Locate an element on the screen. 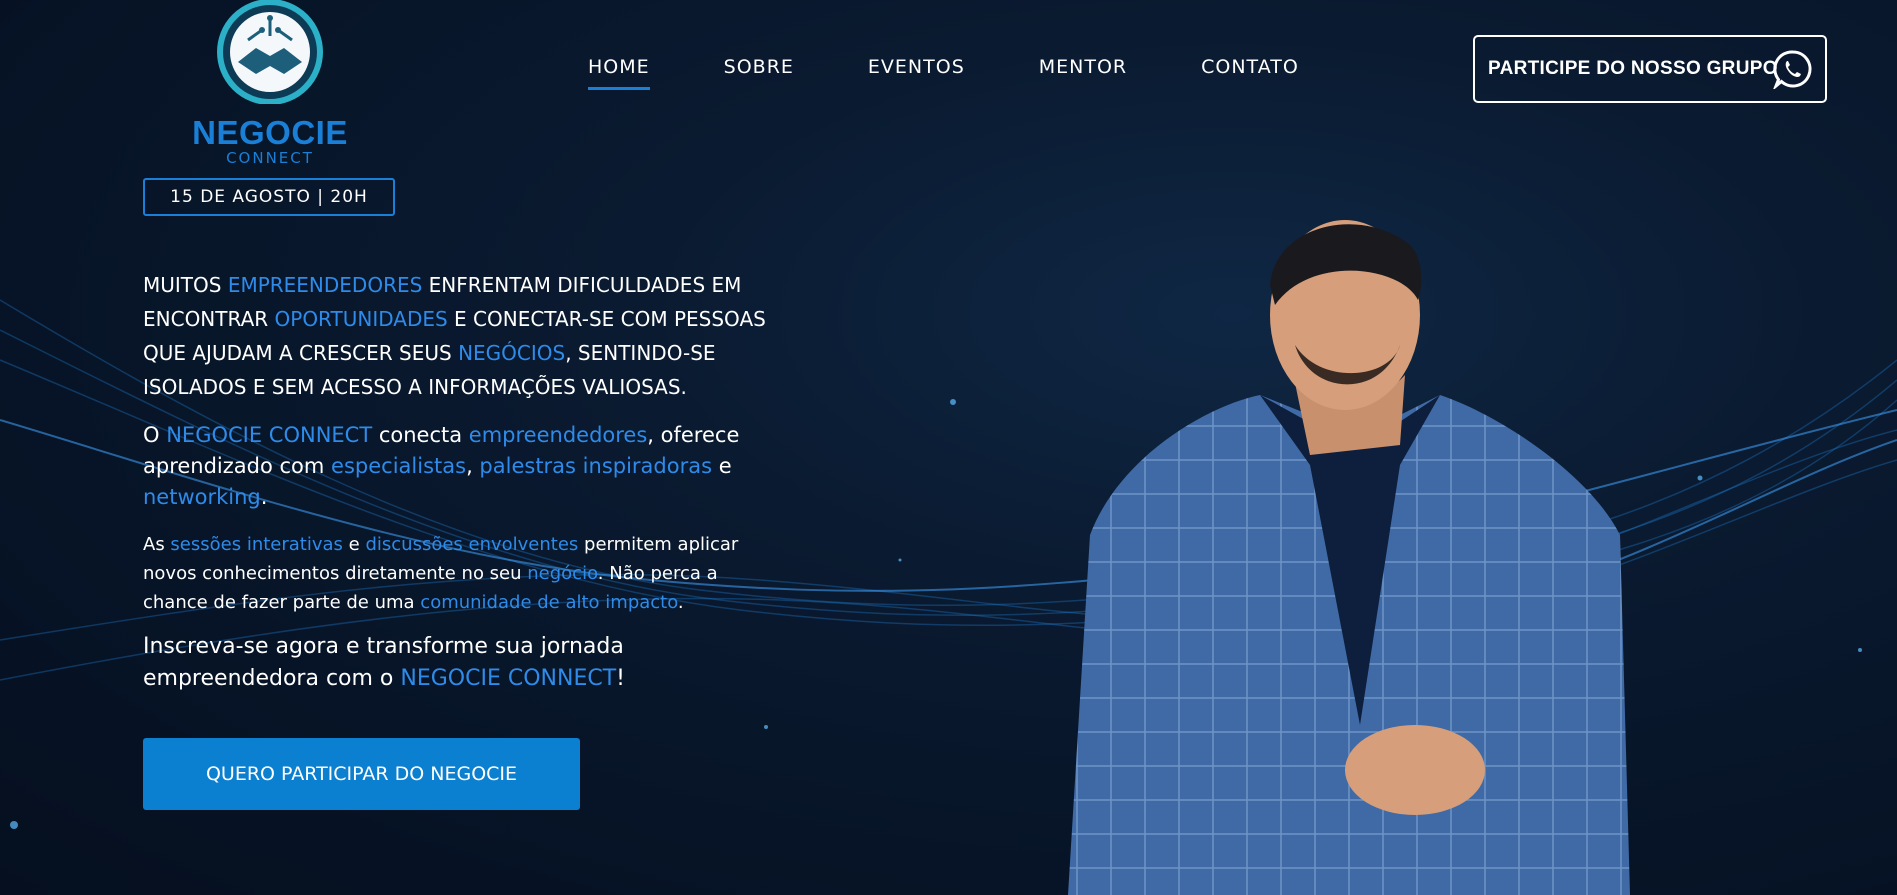 The image size is (1897, 895). paragraph-text: , is located at coordinates (473, 466).